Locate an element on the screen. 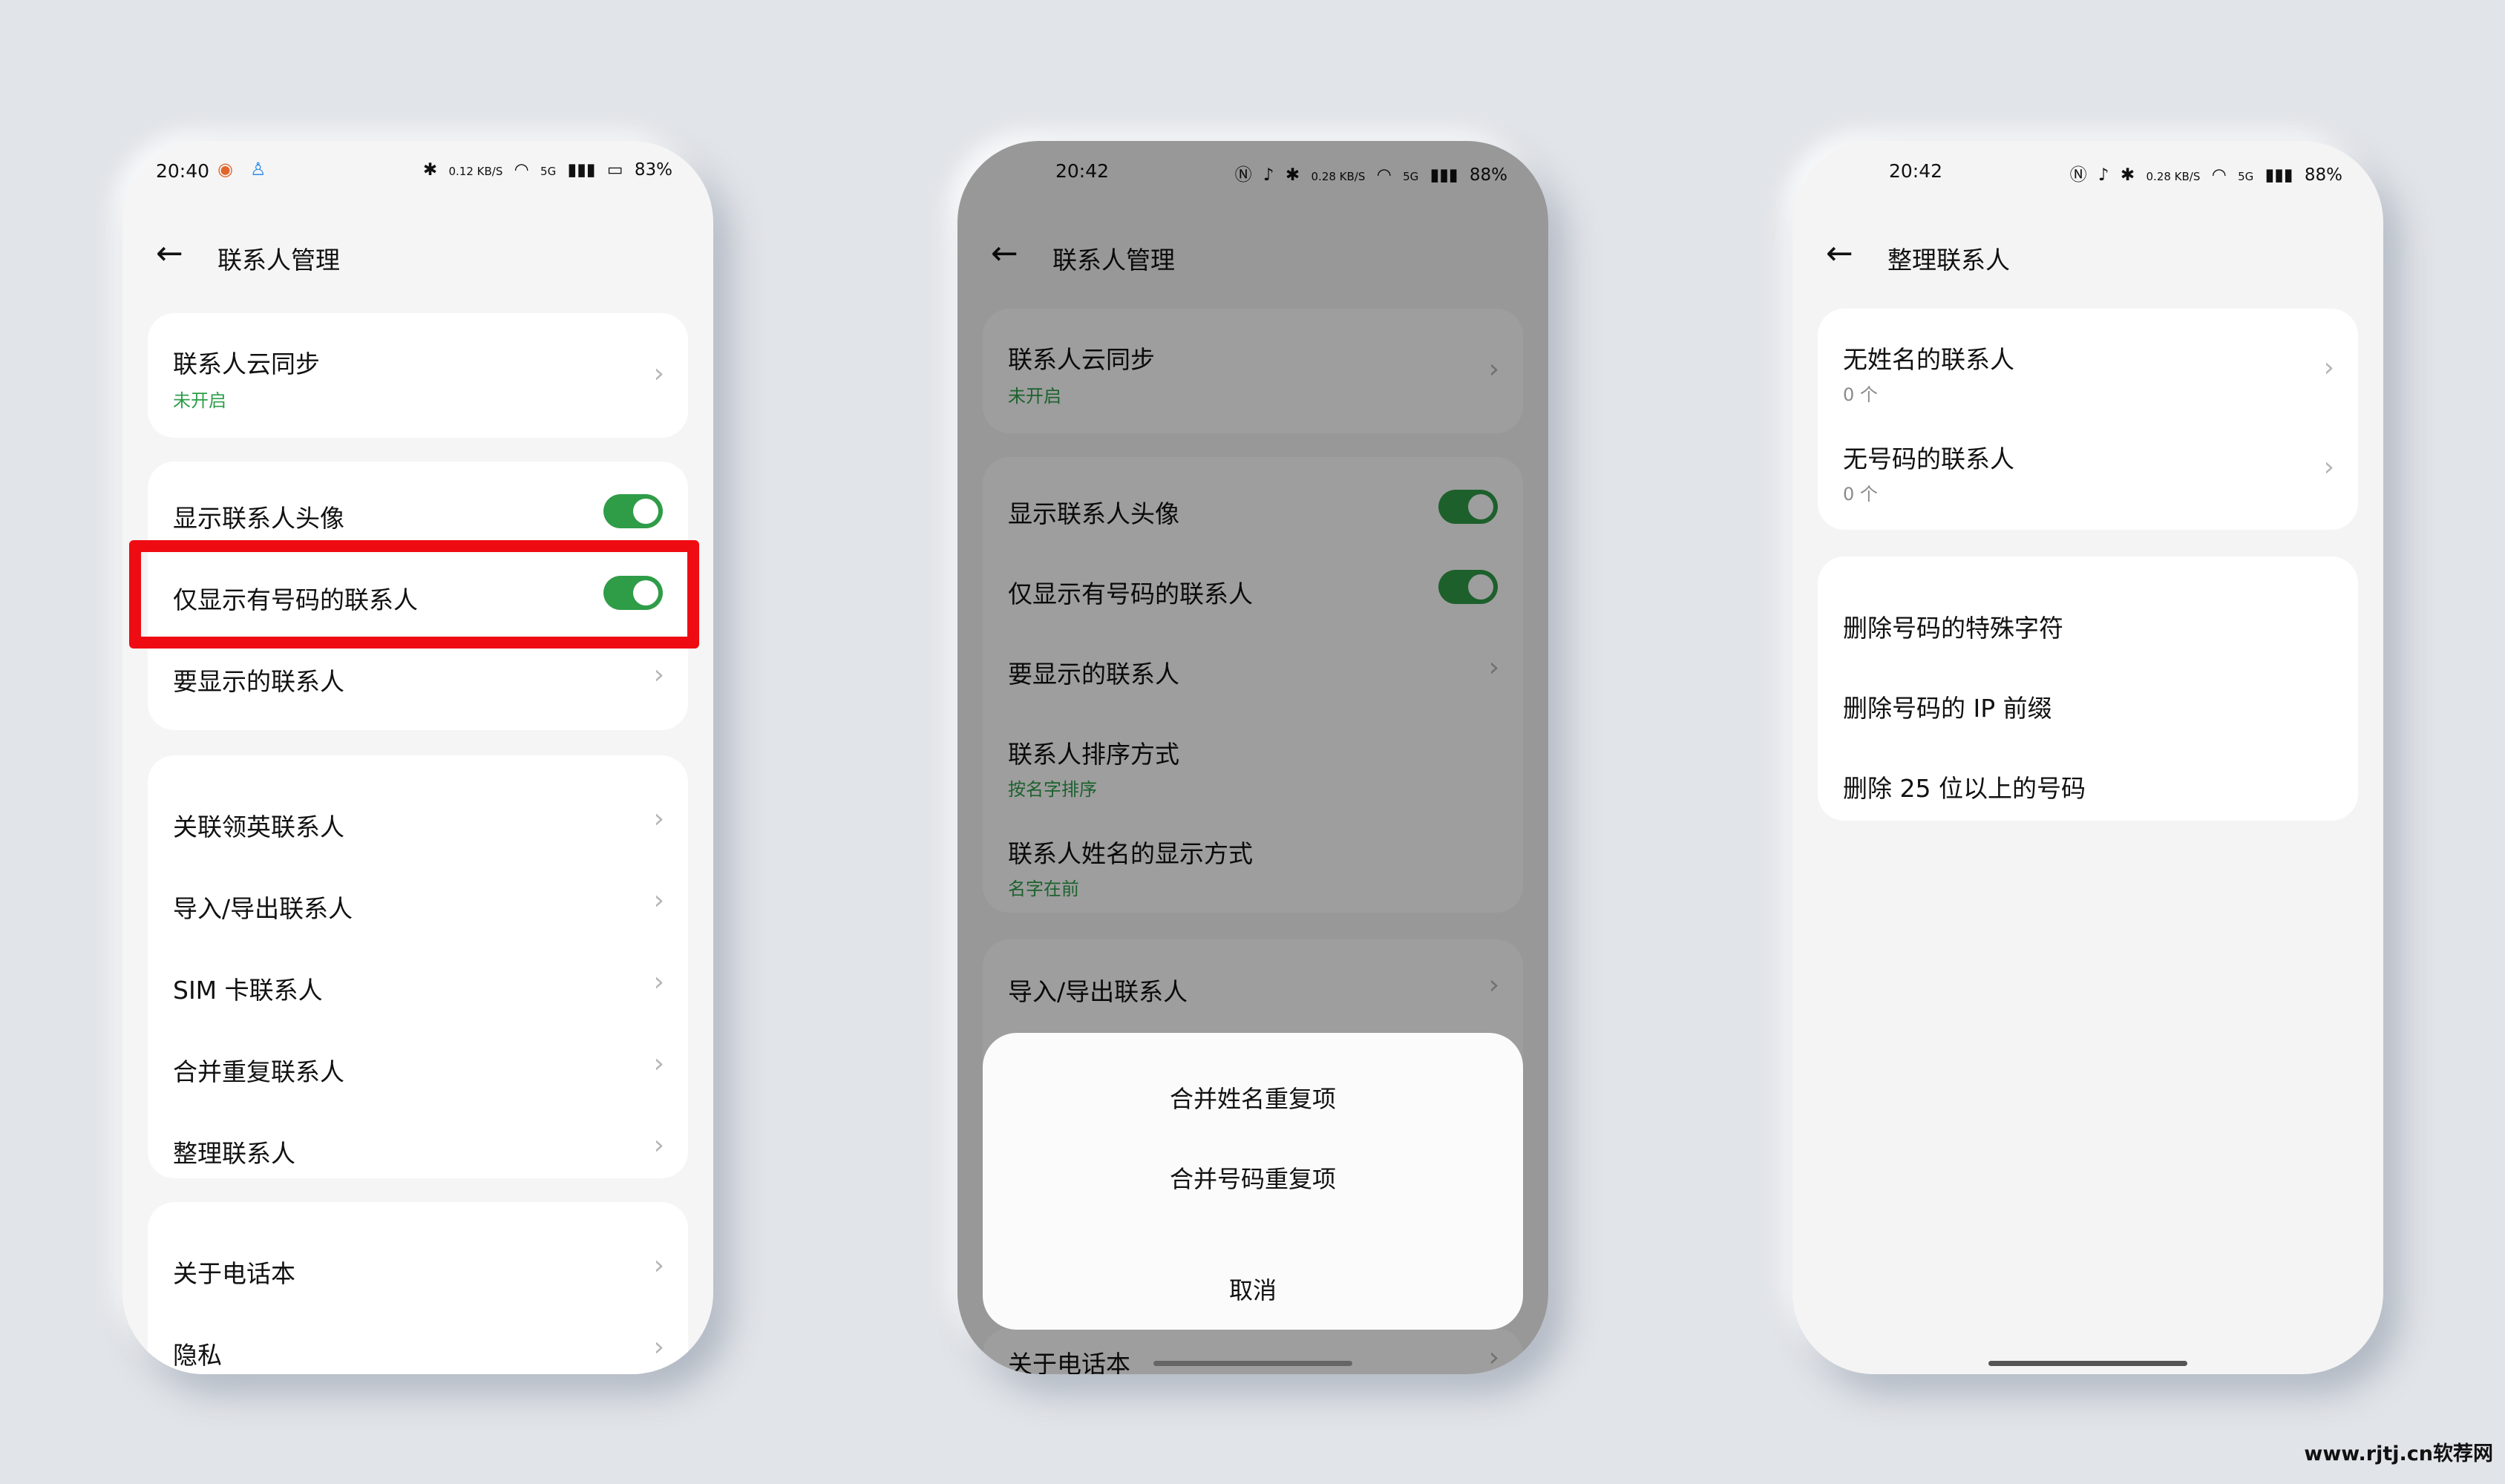 The height and width of the screenshot is (1484, 2505). list-item-label: 整理联系人 is located at coordinates (234, 1153).